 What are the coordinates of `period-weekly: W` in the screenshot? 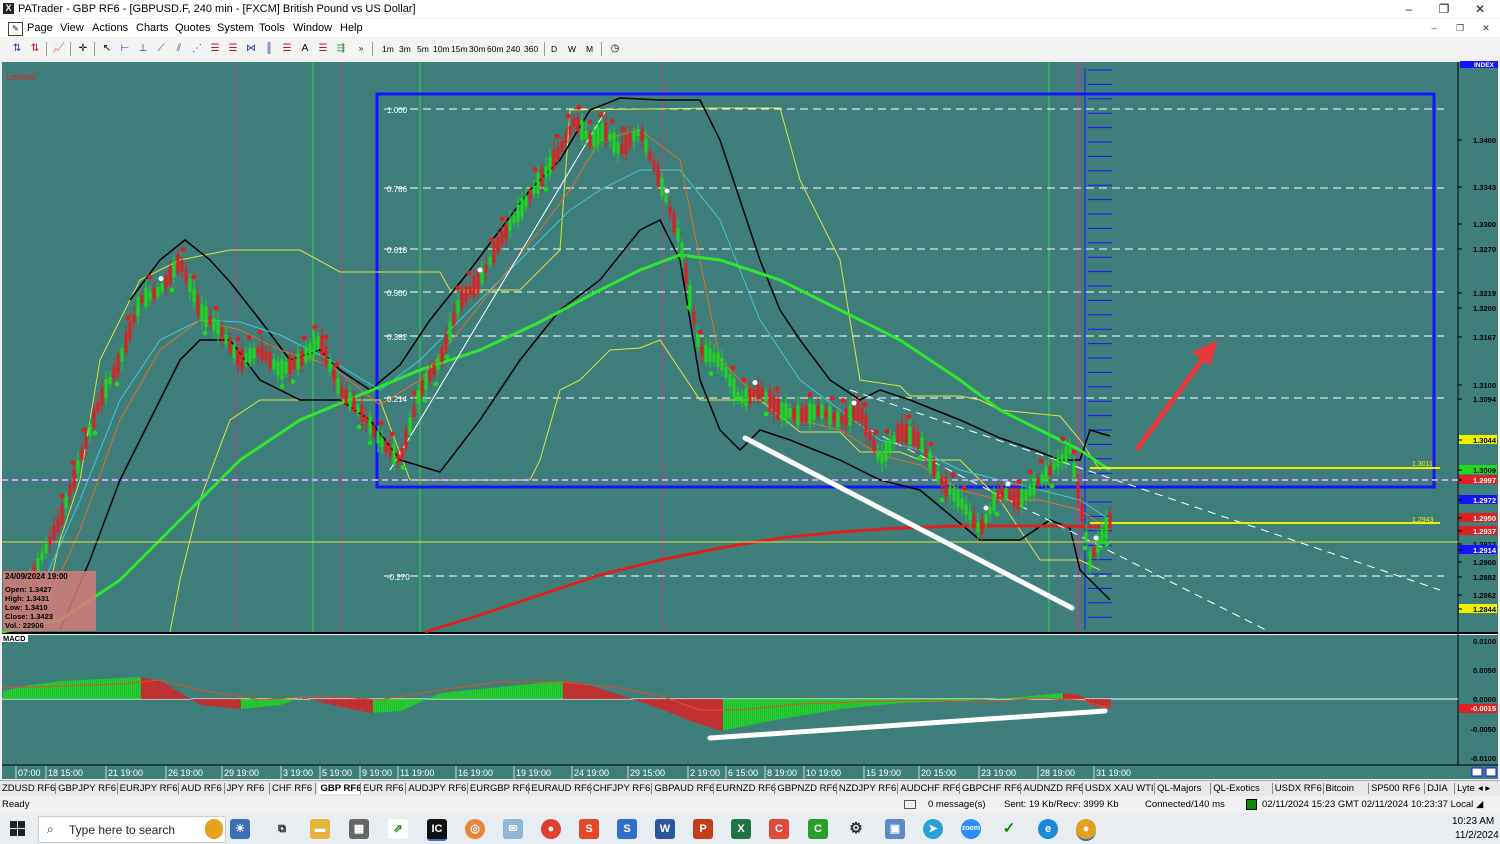 It's located at (572, 49).